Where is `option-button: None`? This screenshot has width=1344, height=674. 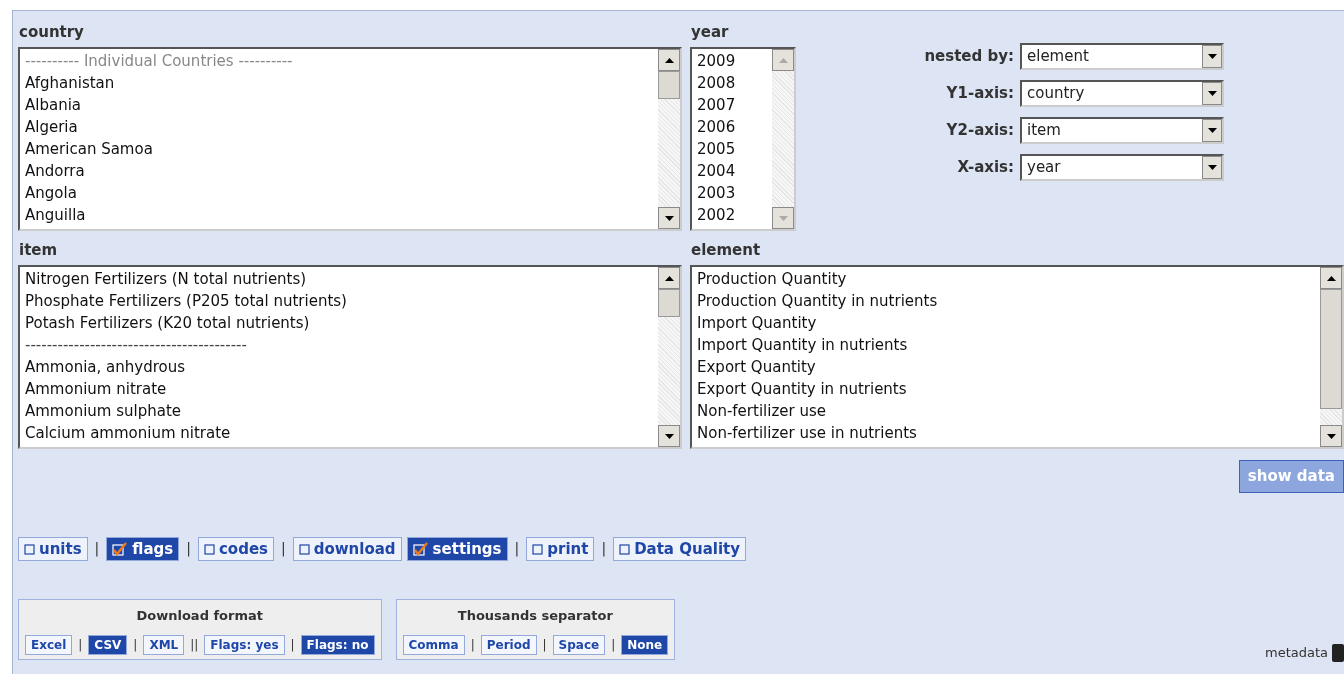 option-button: None is located at coordinates (645, 645).